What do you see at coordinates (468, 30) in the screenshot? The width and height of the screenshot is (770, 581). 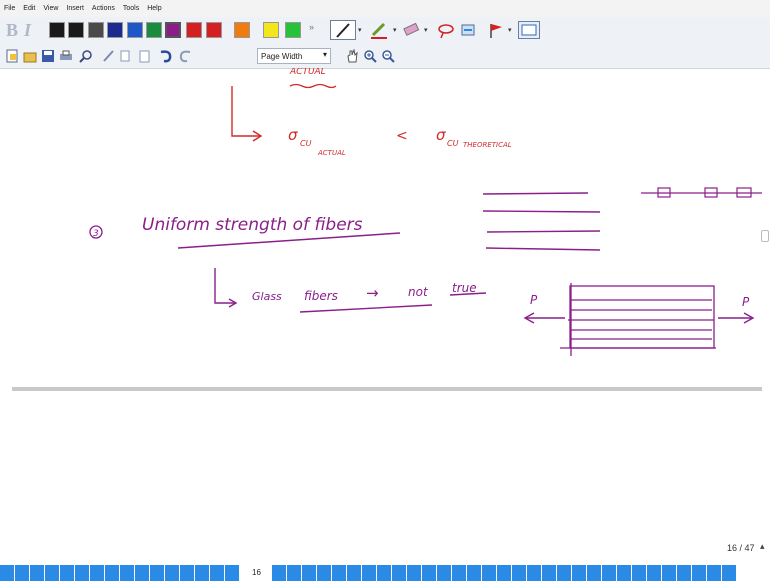 I see `insert-space-button` at bounding box center [468, 30].